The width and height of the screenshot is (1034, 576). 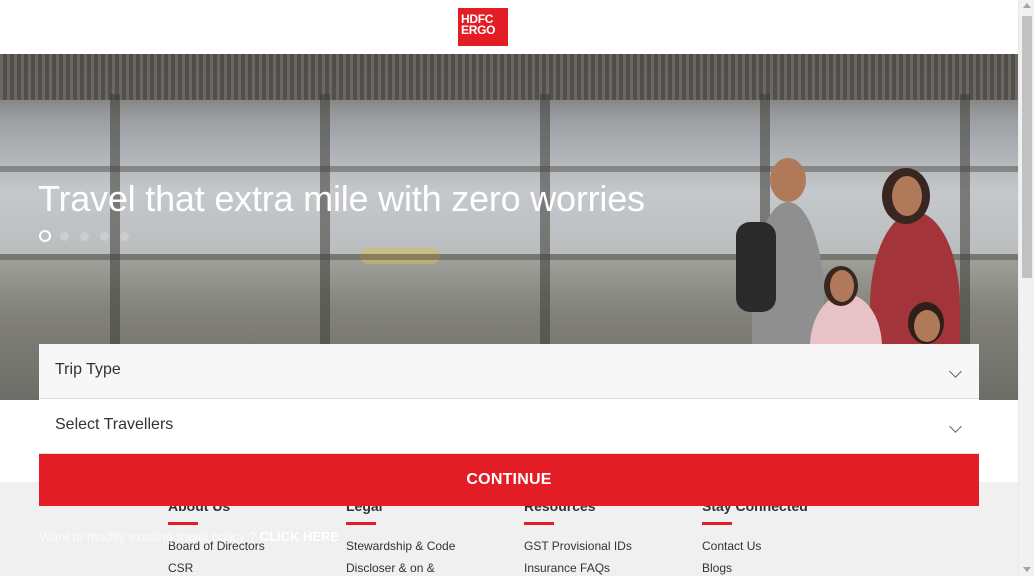 What do you see at coordinates (782, 536) in the screenshot?
I see `footer-column-stay-connected: Stay Connected Contact Us Blogs` at bounding box center [782, 536].